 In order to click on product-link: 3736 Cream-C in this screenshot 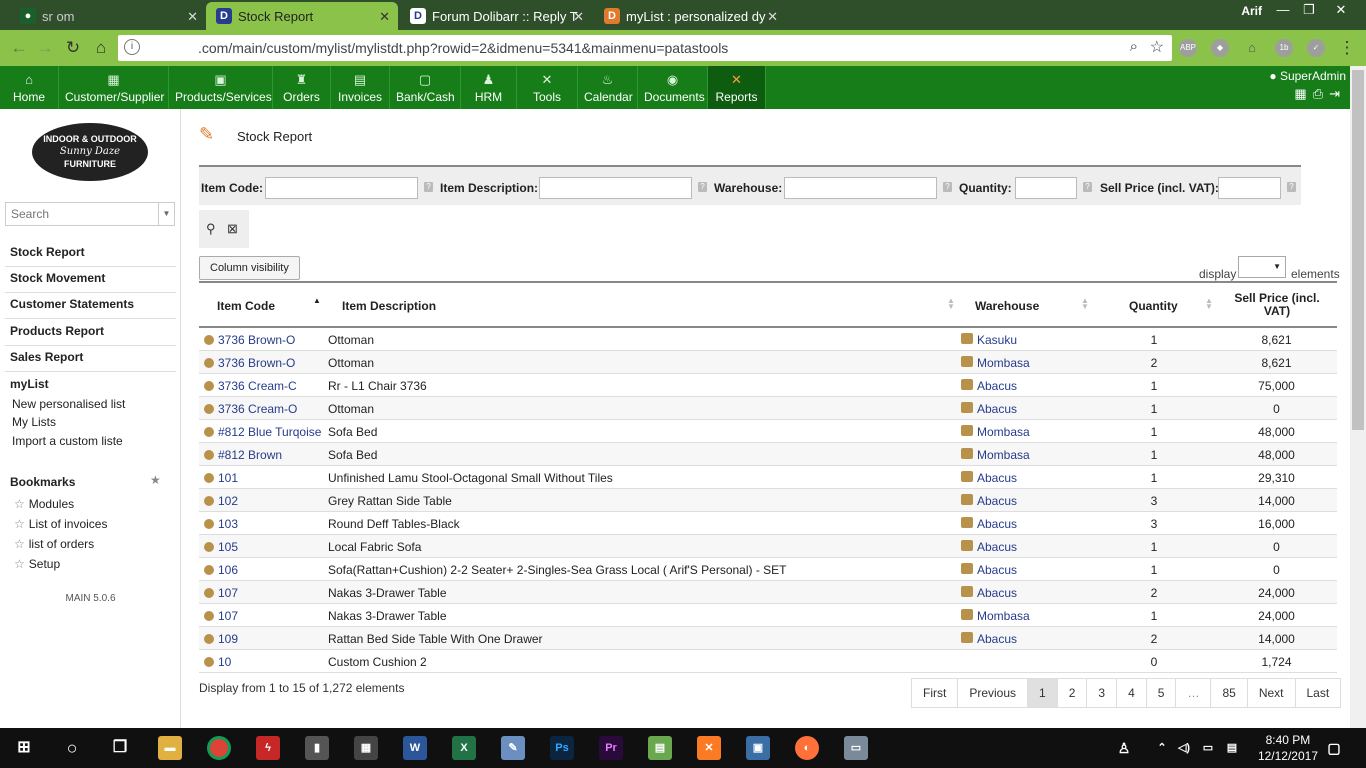, I will do `click(250, 386)`.